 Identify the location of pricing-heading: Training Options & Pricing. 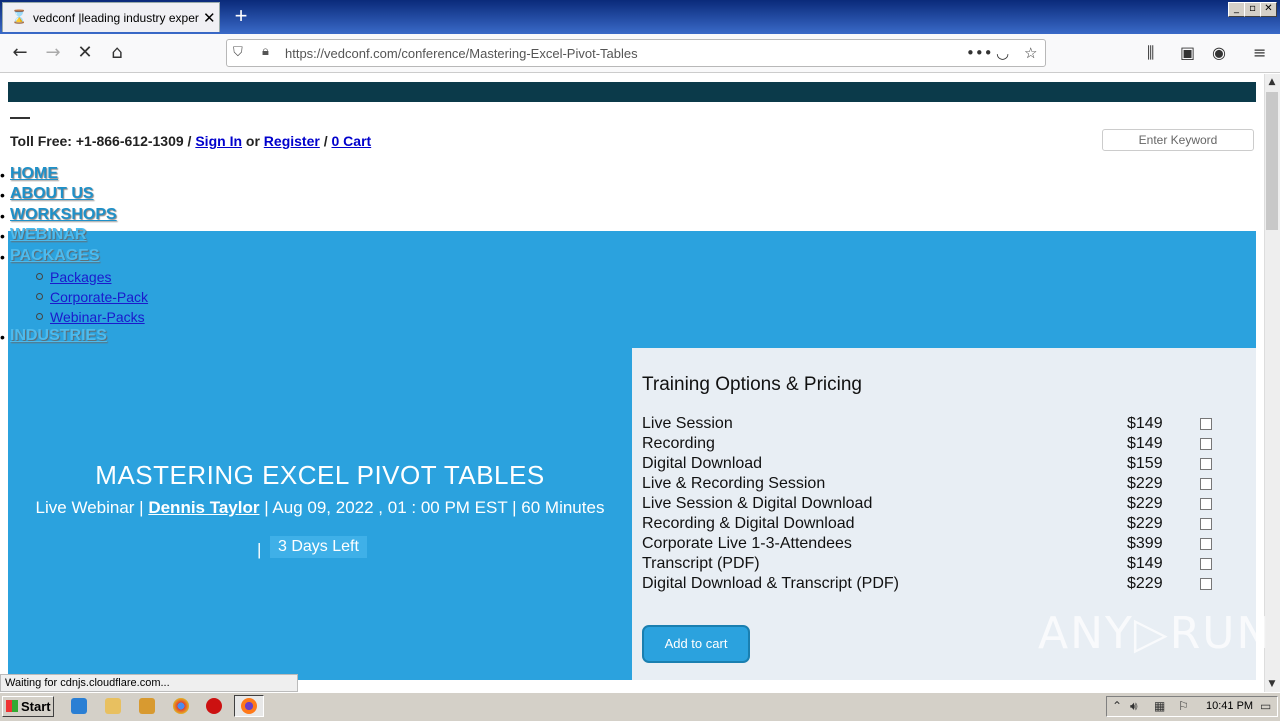
(752, 384).